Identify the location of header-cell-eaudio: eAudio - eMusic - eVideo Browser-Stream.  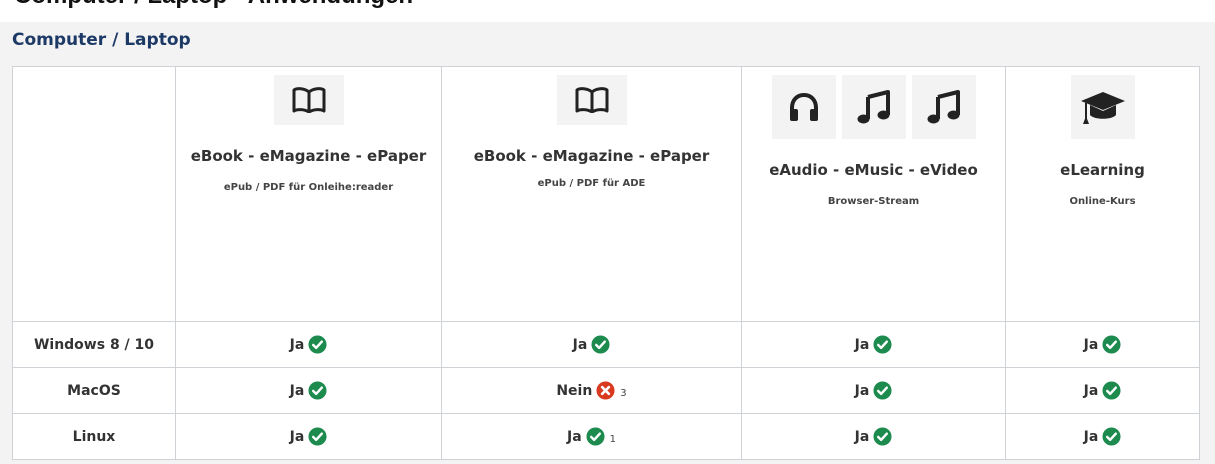
(873, 194).